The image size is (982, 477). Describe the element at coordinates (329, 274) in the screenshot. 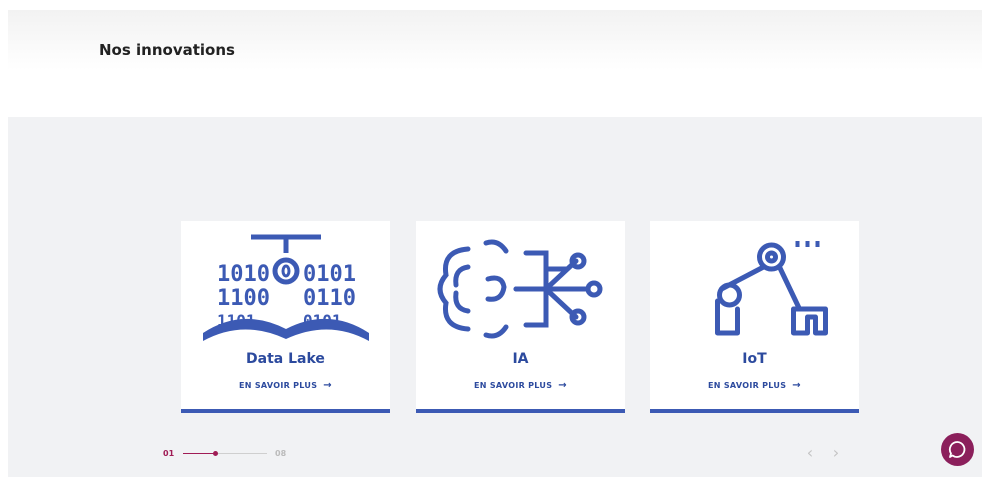

I see `svg-text: 0101` at that location.